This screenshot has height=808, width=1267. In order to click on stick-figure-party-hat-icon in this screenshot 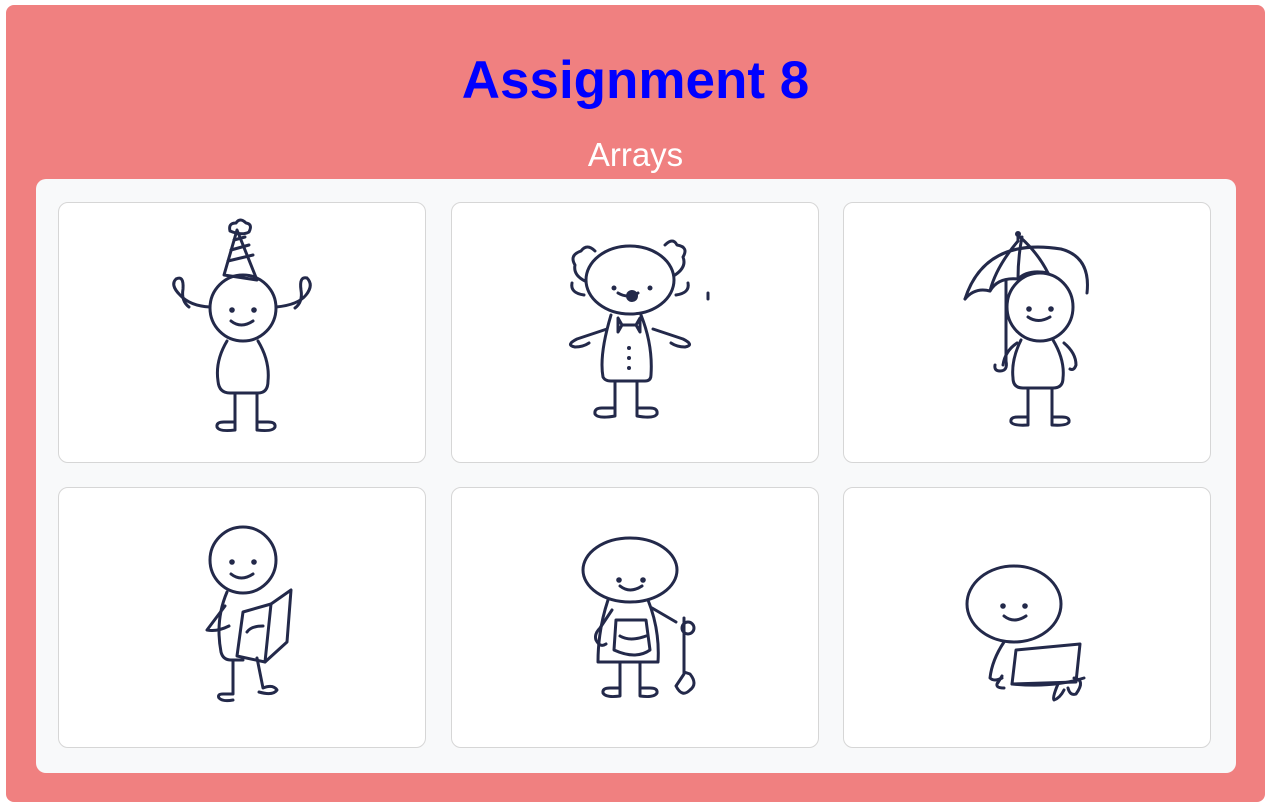, I will do `click(242, 325)`.